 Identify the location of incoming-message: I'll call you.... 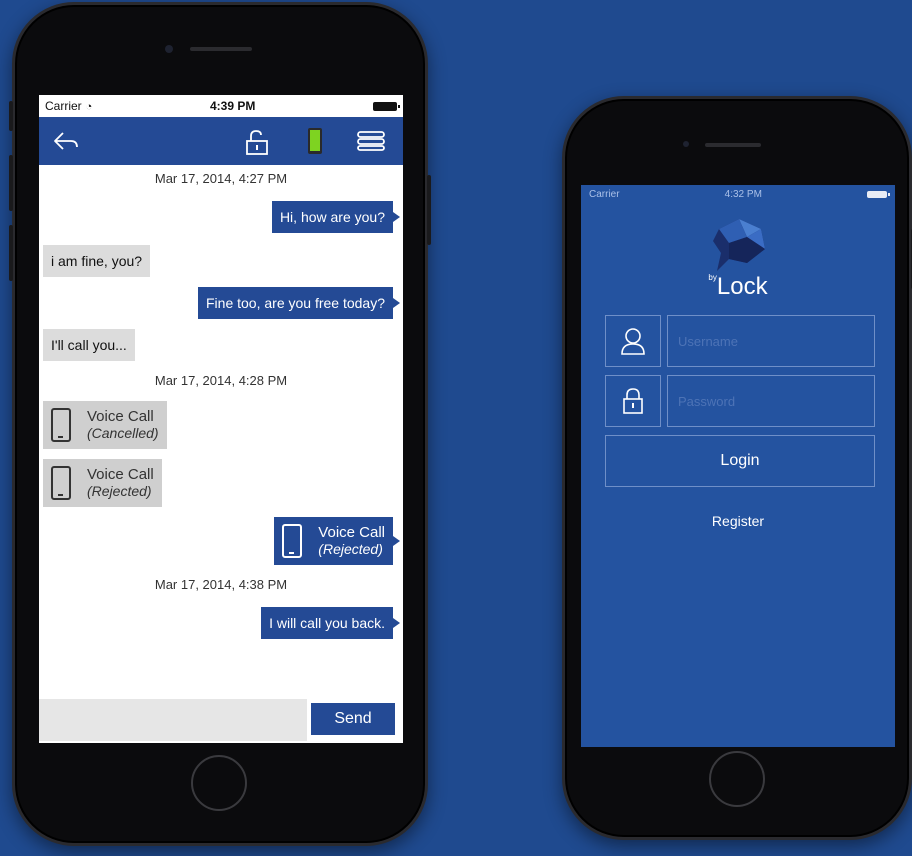
(89, 345).